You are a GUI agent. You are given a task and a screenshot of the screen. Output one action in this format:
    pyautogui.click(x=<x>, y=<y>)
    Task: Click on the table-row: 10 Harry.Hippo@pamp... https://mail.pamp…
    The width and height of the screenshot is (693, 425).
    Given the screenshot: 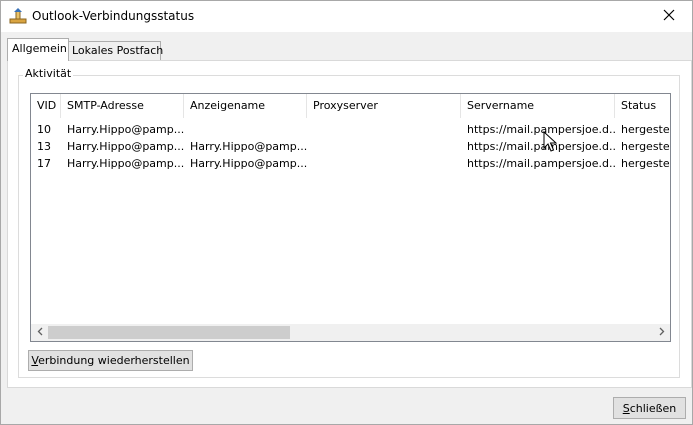 What is the action you would take?
    pyautogui.click(x=350, y=129)
    